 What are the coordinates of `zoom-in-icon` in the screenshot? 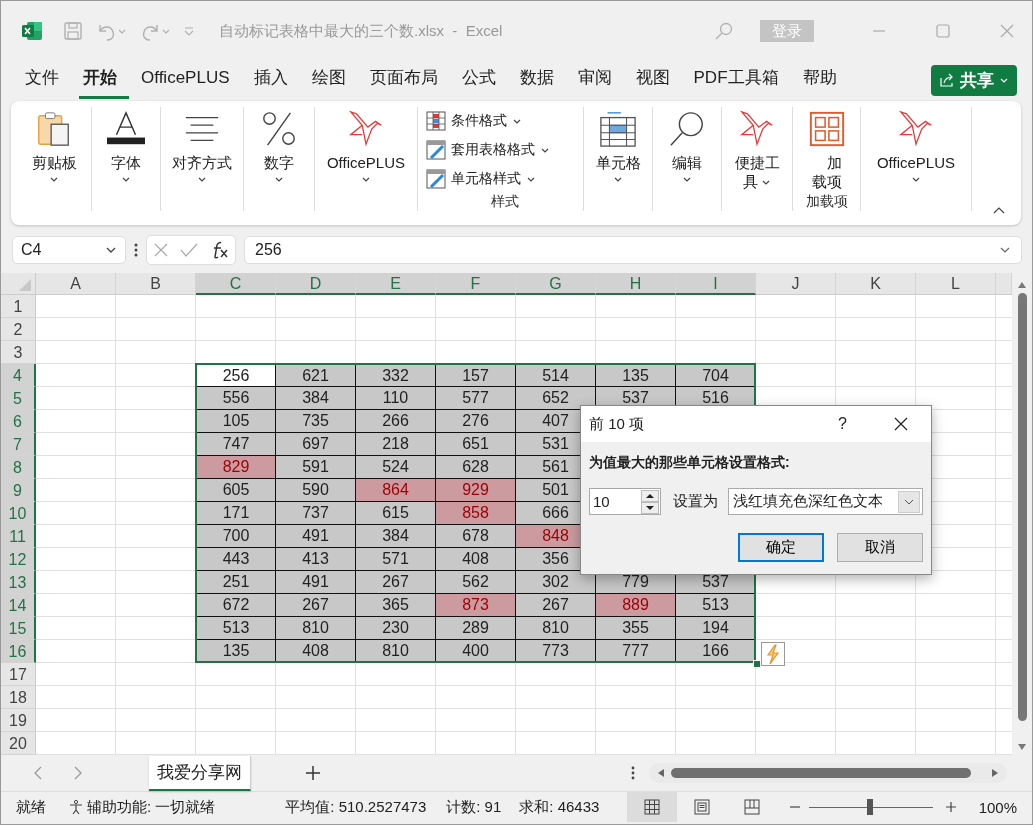 It's located at (950, 807).